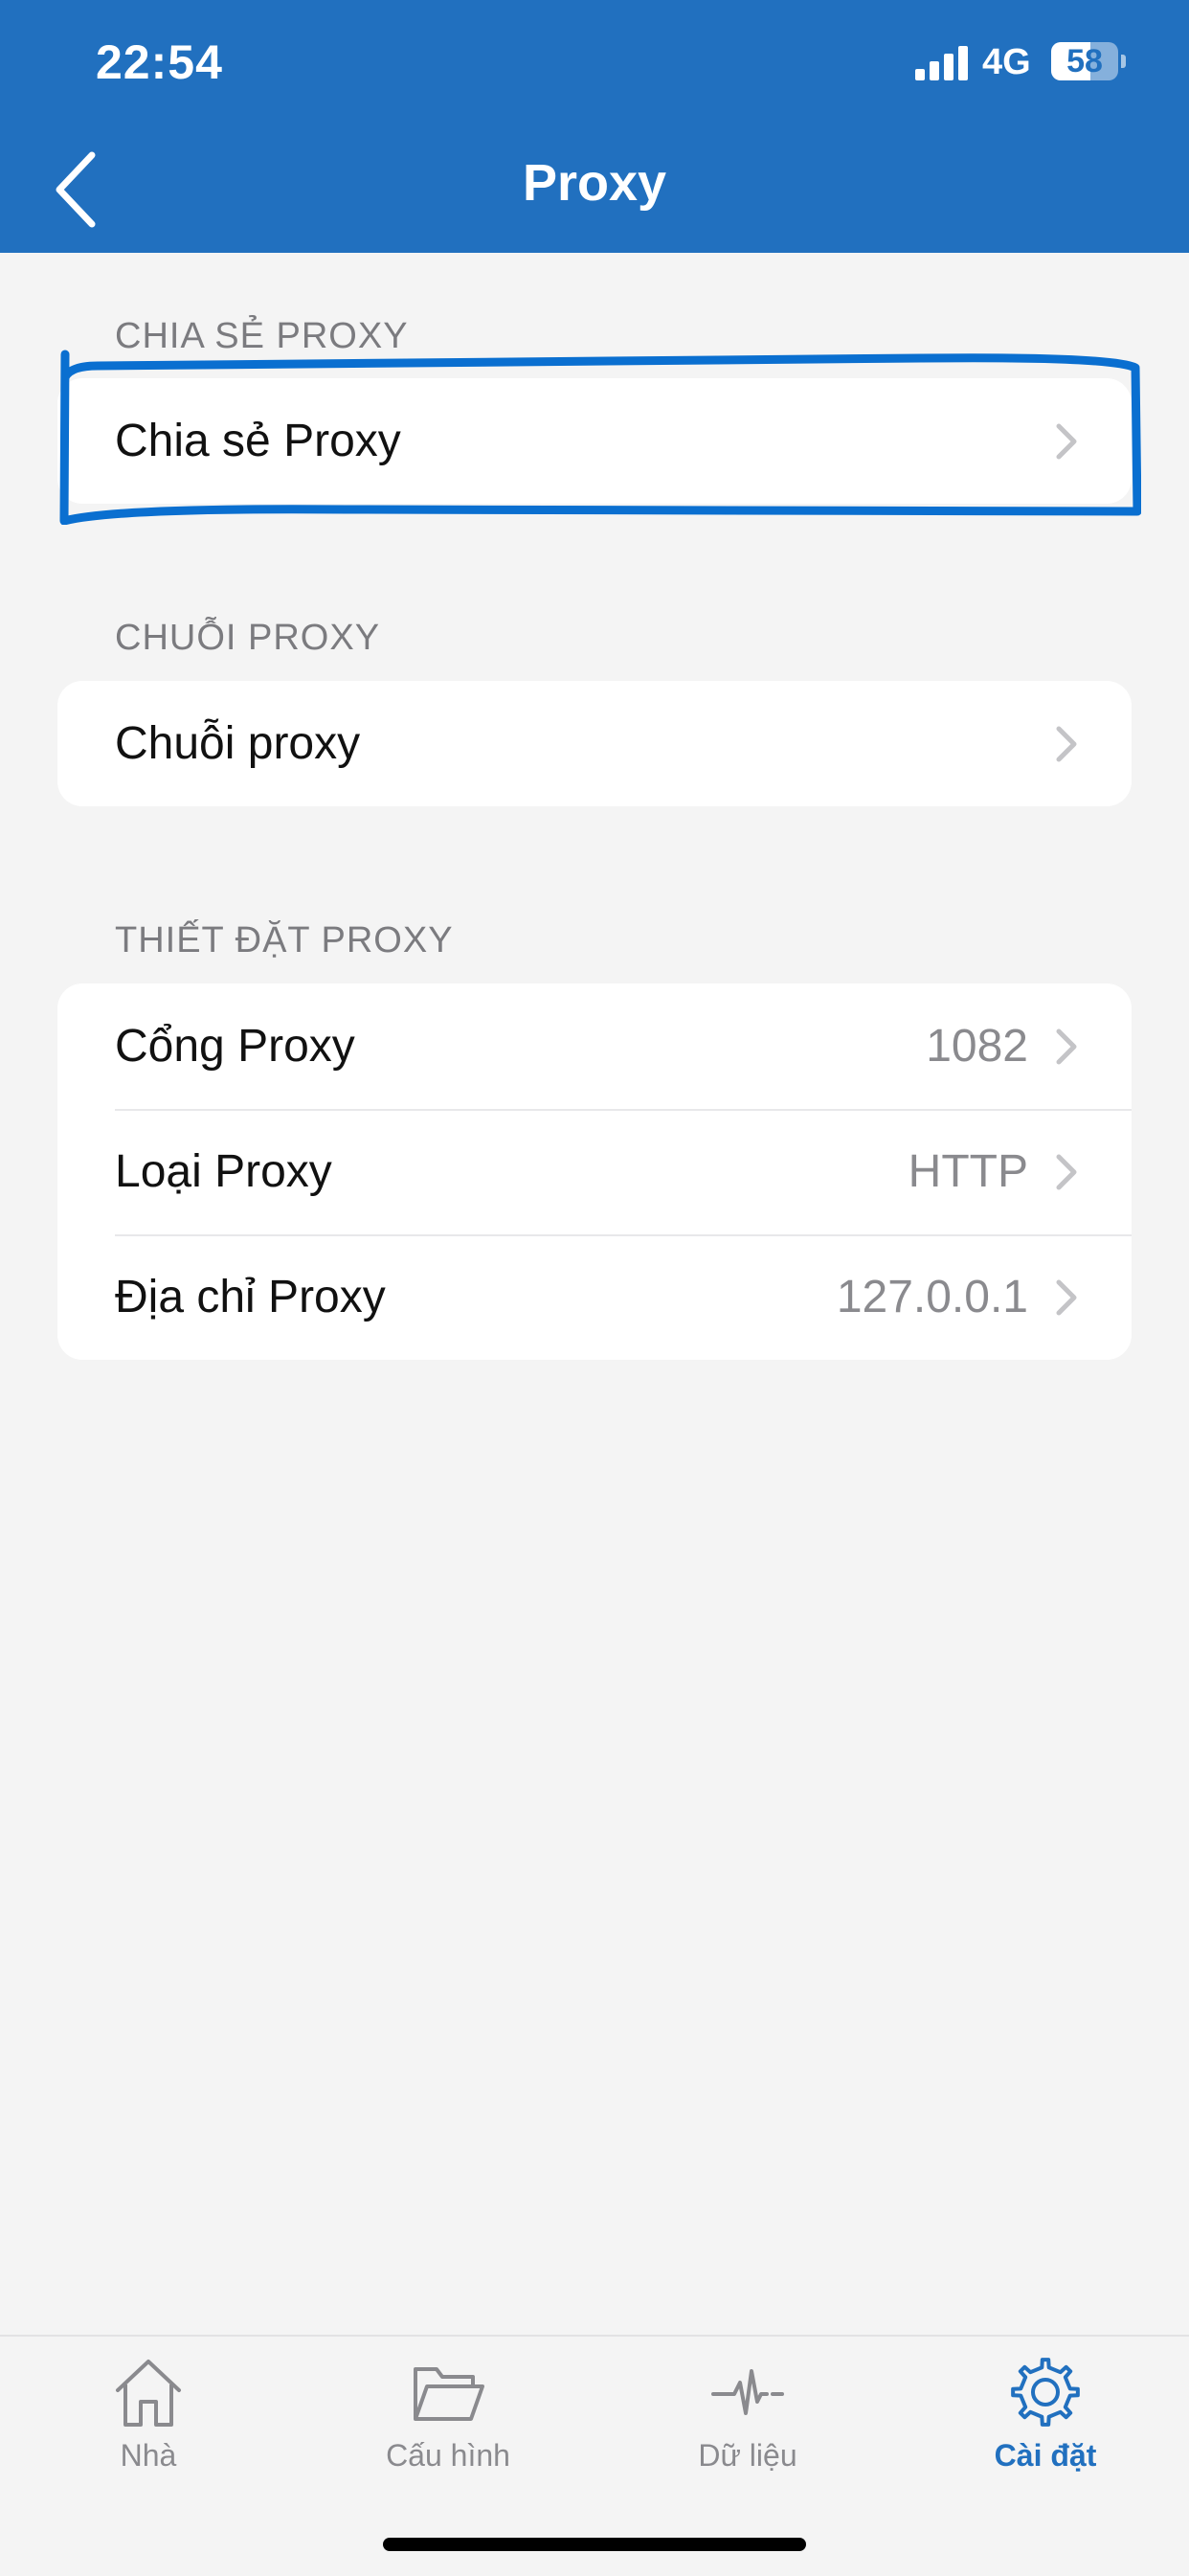  I want to click on gear-icon, so click(1045, 2392).